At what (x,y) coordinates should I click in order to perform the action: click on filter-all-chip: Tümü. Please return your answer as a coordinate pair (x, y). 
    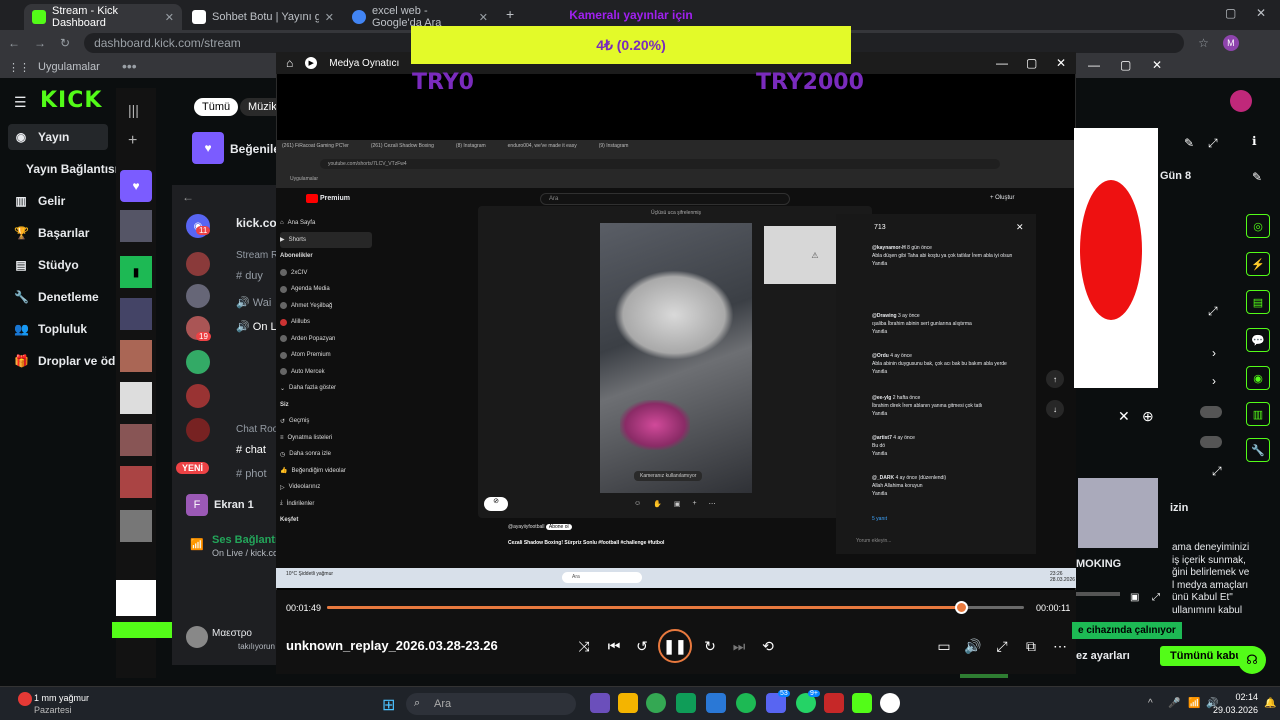
    Looking at the image, I should click on (216, 107).